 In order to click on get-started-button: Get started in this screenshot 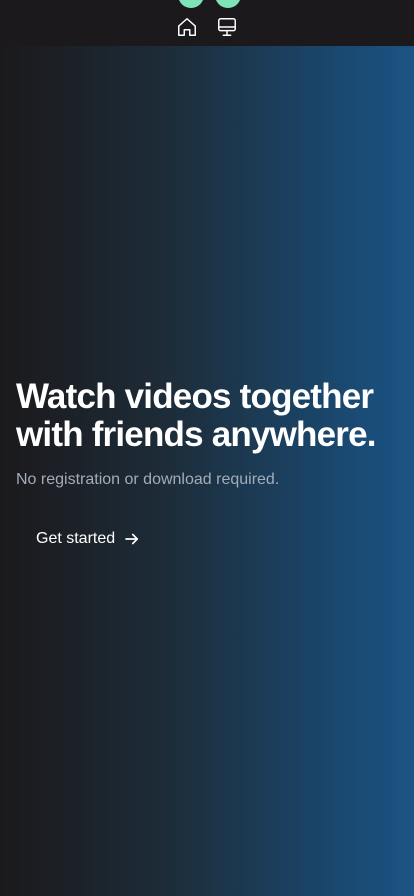, I will do `click(88, 539)`.